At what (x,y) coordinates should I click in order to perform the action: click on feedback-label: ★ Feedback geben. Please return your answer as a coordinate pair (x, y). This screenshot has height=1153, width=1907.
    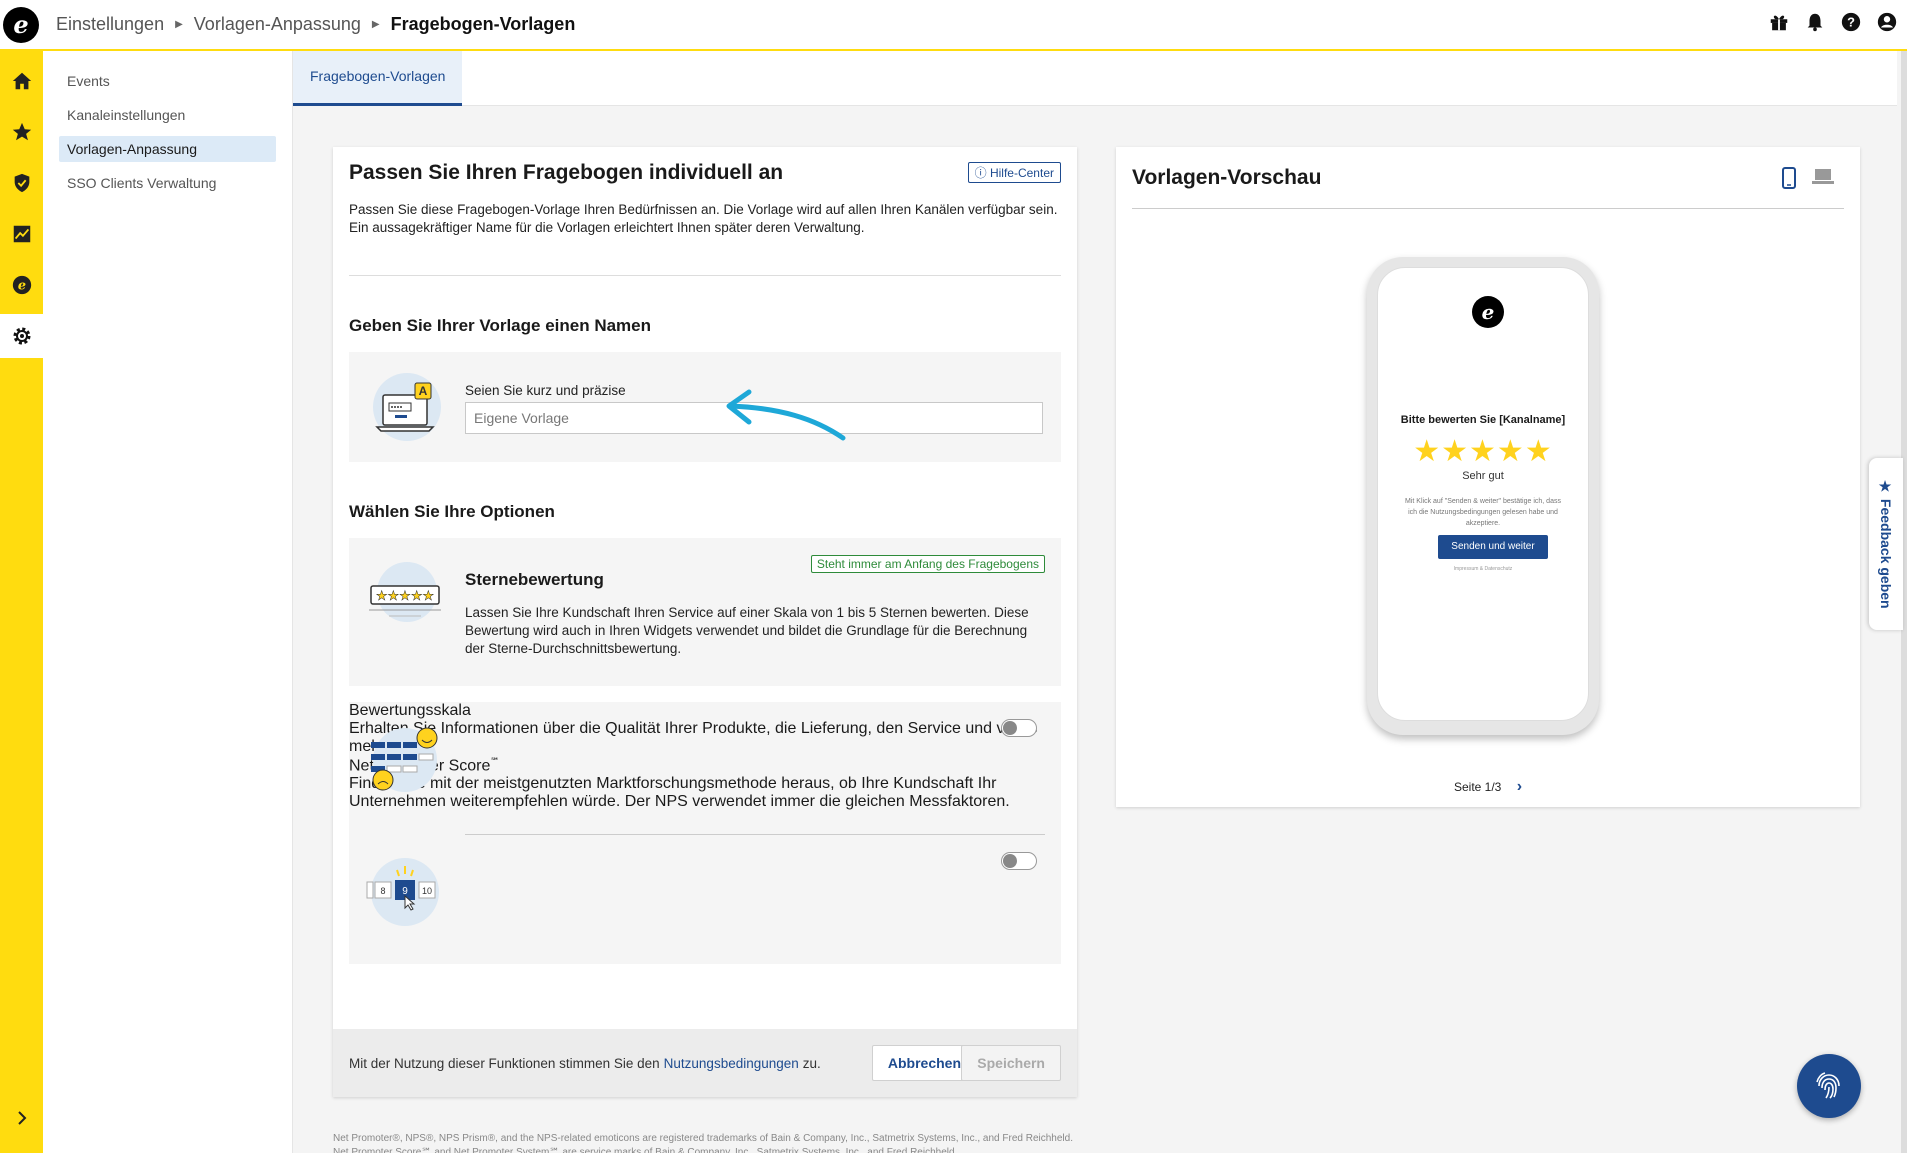
    Looking at the image, I should click on (1886, 544).